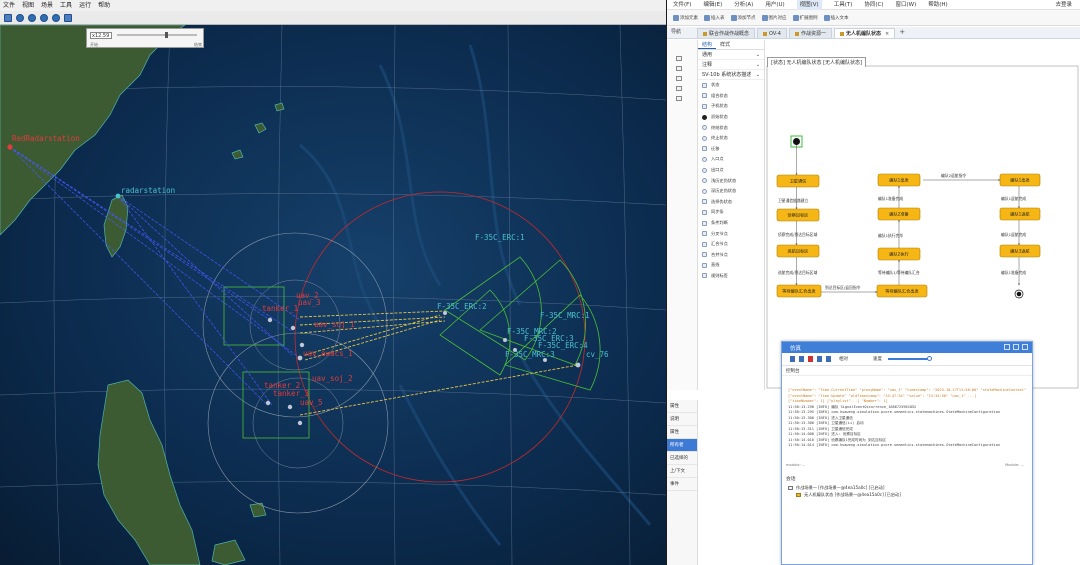 The height and width of the screenshot is (565, 1080). What do you see at coordinates (731, 265) in the screenshot?
I see `palette-item-line: 直线` at bounding box center [731, 265].